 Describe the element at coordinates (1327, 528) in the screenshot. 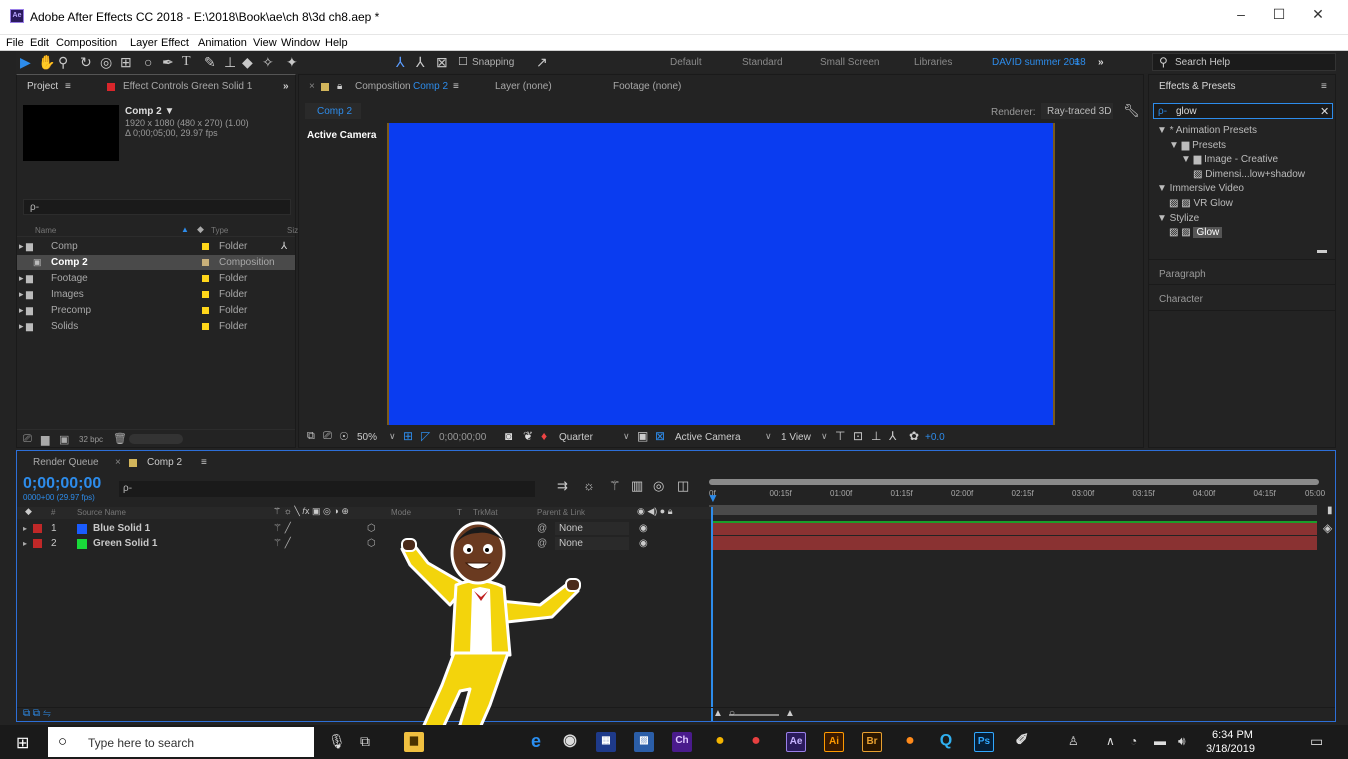

I see `keyframe-nav-icon: ◈` at that location.